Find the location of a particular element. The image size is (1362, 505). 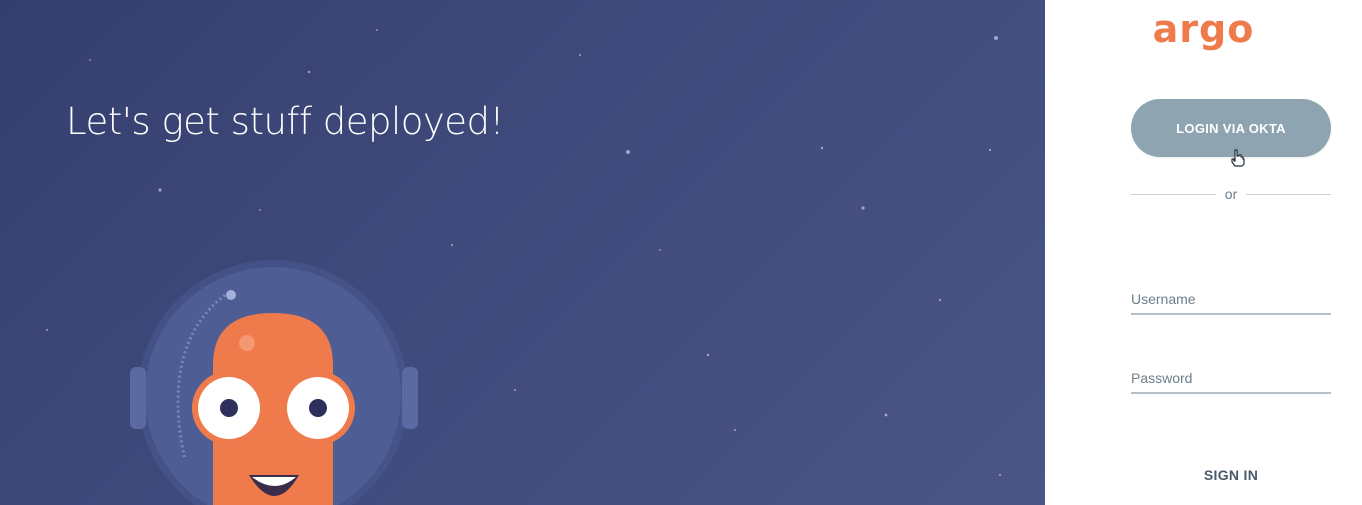

password-input is located at coordinates (1231, 381).